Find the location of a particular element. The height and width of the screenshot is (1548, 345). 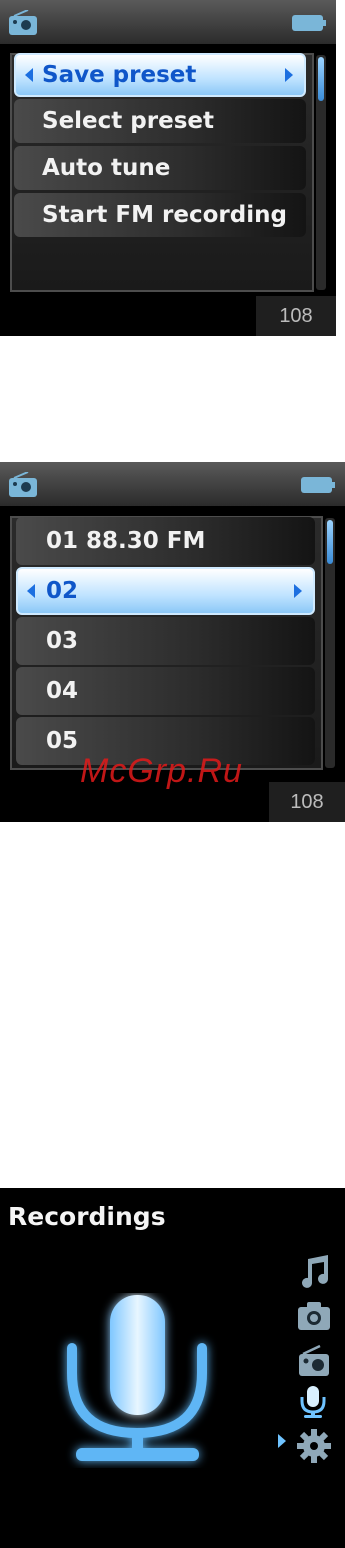

preset-label: 01 88.30 FM is located at coordinates (126, 541).